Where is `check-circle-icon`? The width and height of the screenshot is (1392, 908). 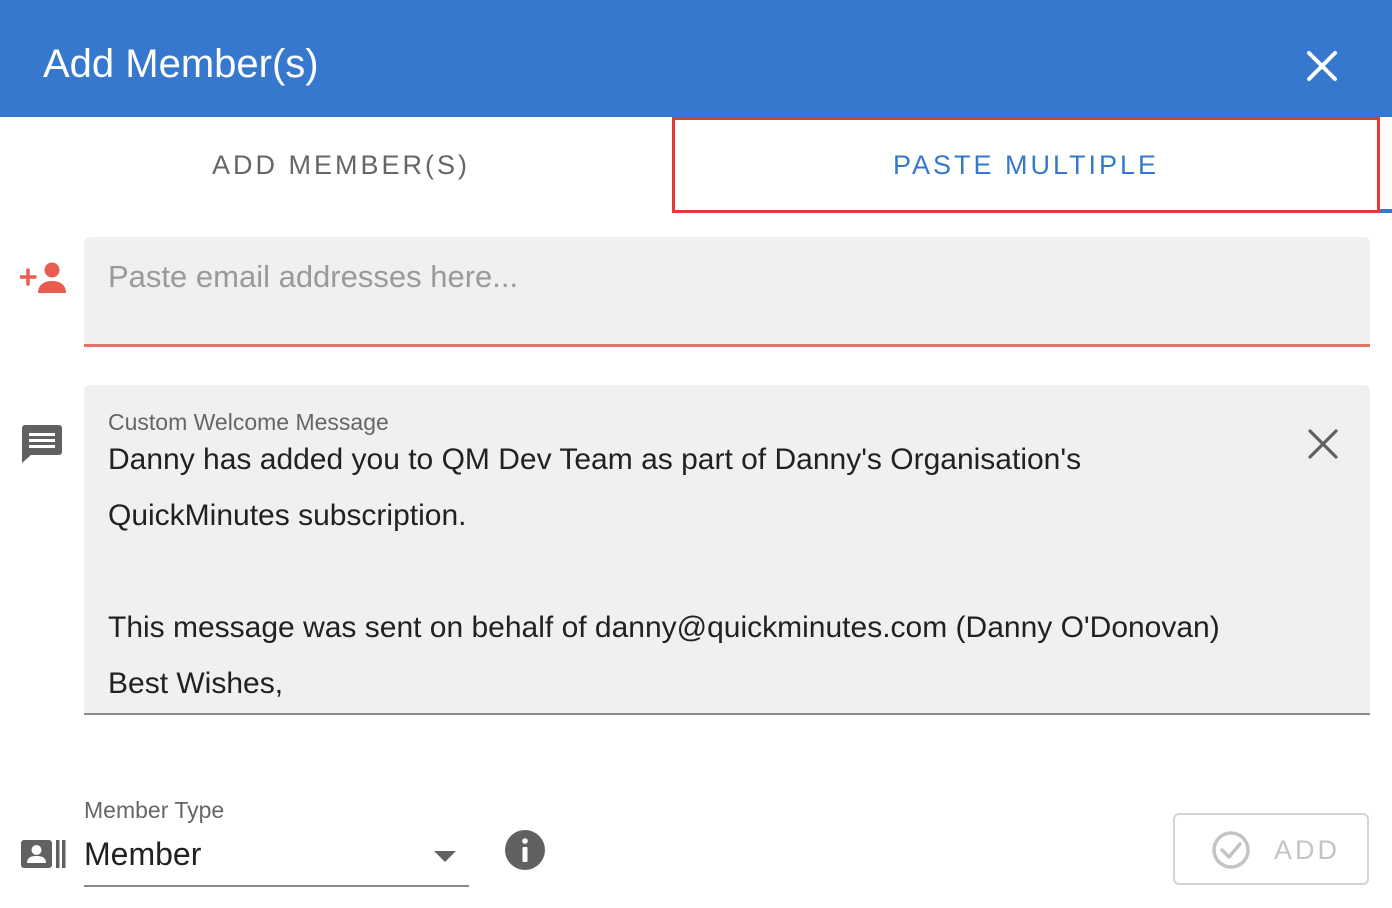
check-circle-icon is located at coordinates (1231, 850).